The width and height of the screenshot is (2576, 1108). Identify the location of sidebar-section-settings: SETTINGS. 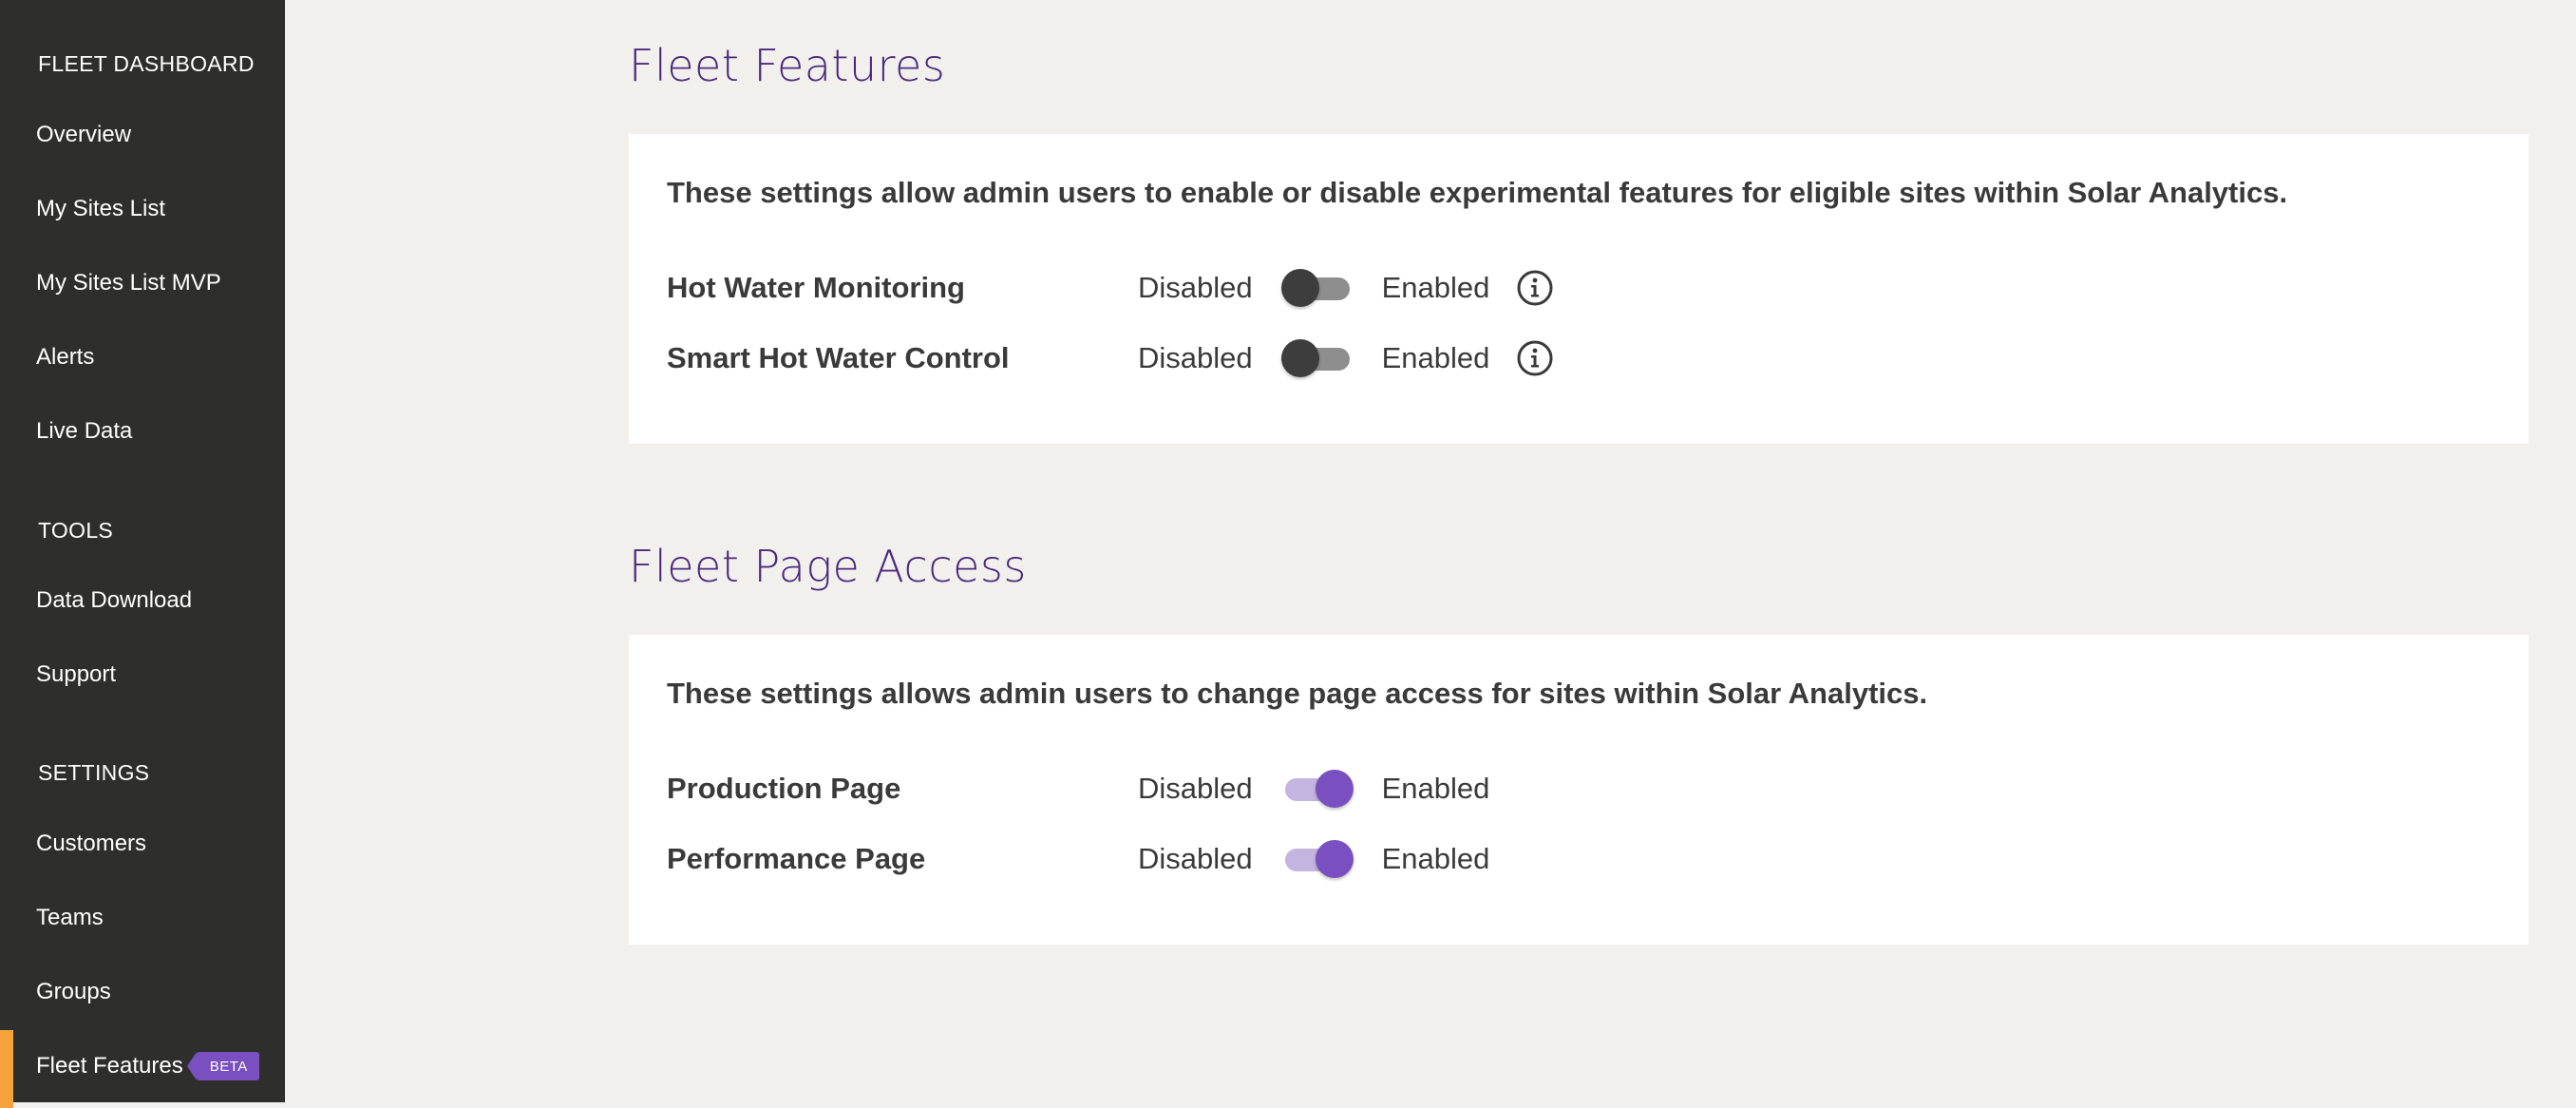
(94, 773).